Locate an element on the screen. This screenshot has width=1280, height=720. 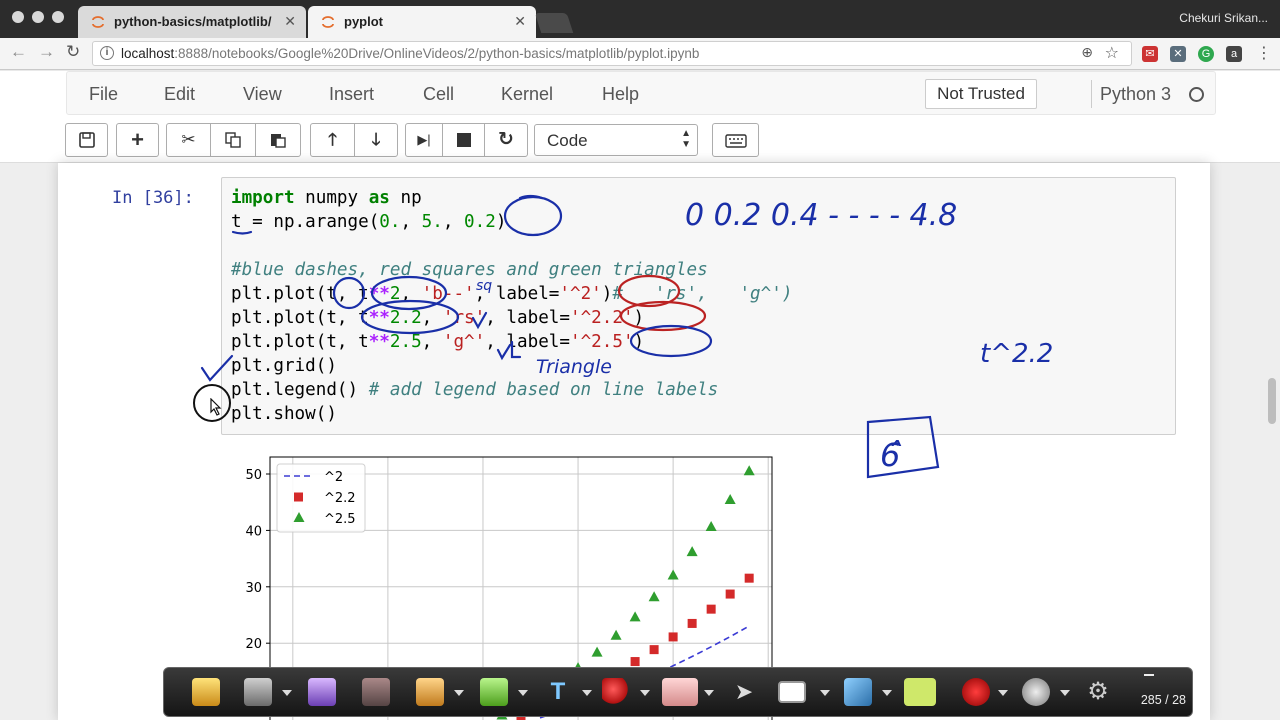
cut-cell-button: ✂ is located at coordinates (188, 140).